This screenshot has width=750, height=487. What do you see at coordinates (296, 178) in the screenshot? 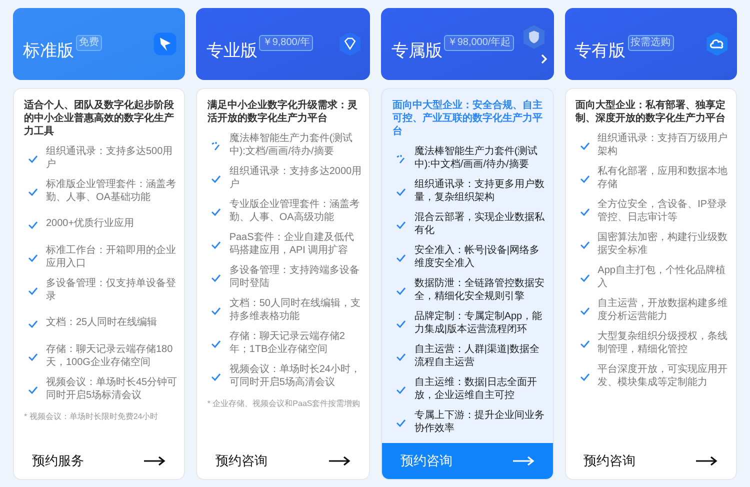
I see `feature-text: 组织通讯录：支持多达2000用户` at bounding box center [296, 178].